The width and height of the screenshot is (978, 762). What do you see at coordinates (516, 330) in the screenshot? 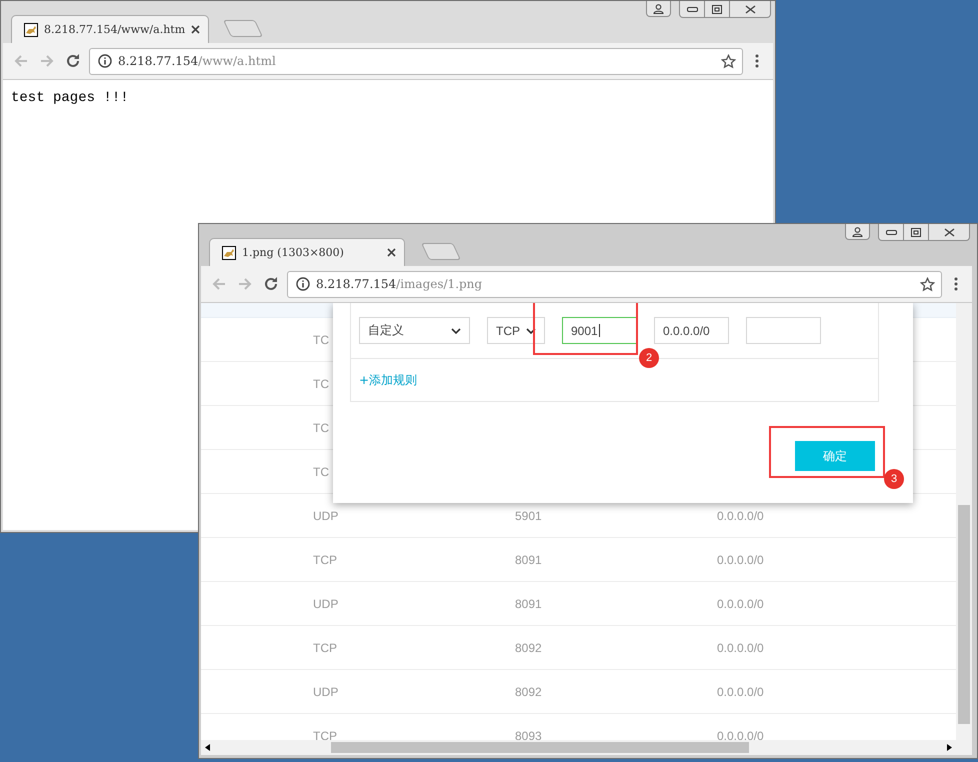
I see `protocol-select: TCP` at bounding box center [516, 330].